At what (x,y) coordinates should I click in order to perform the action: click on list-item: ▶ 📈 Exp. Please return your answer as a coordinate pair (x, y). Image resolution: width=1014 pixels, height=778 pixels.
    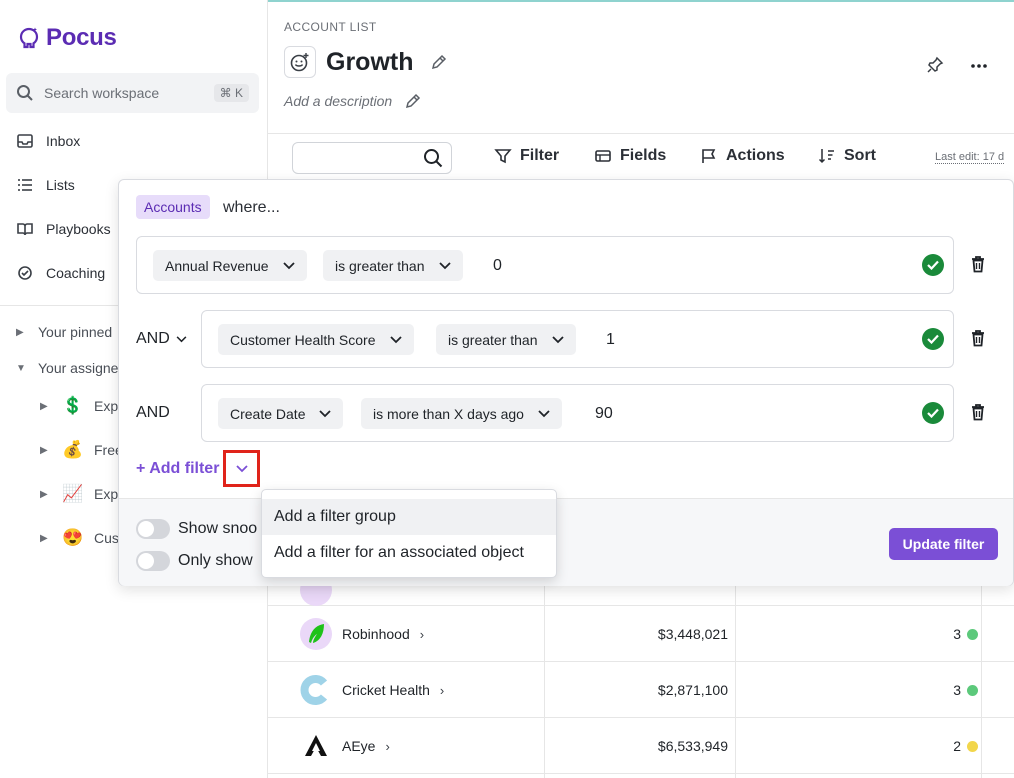
    Looking at the image, I should click on (79, 494).